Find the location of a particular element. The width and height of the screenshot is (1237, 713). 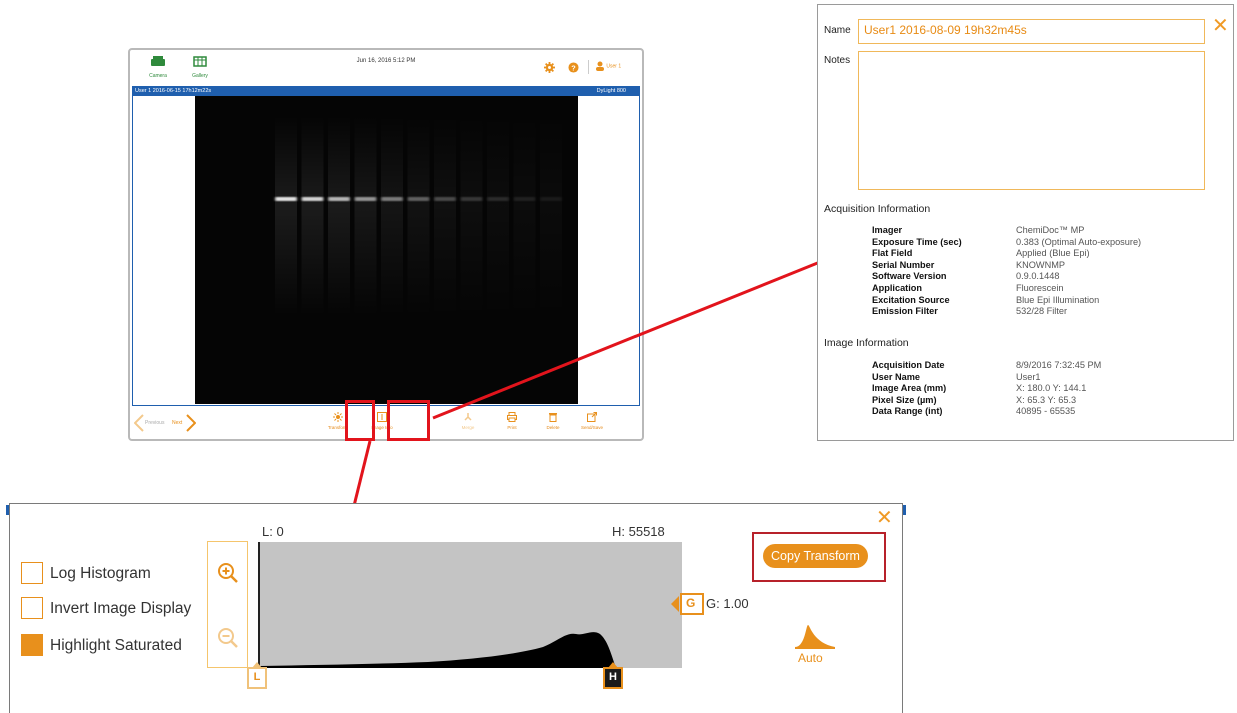

image-info-key: Image Area (mm) is located at coordinates (909, 388).